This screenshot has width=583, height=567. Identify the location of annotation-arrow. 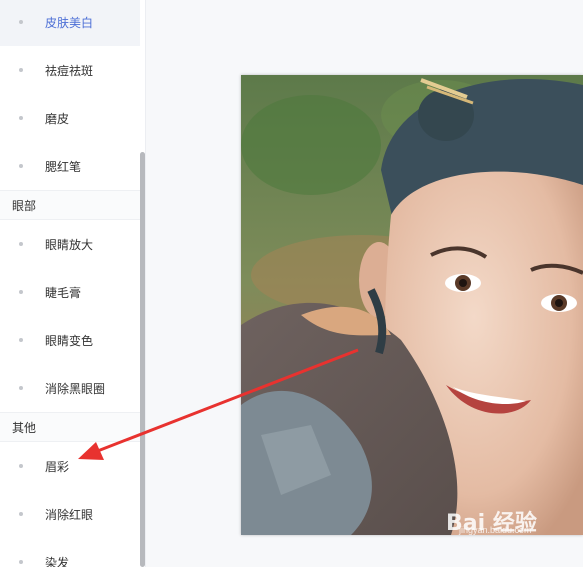
(218, 404).